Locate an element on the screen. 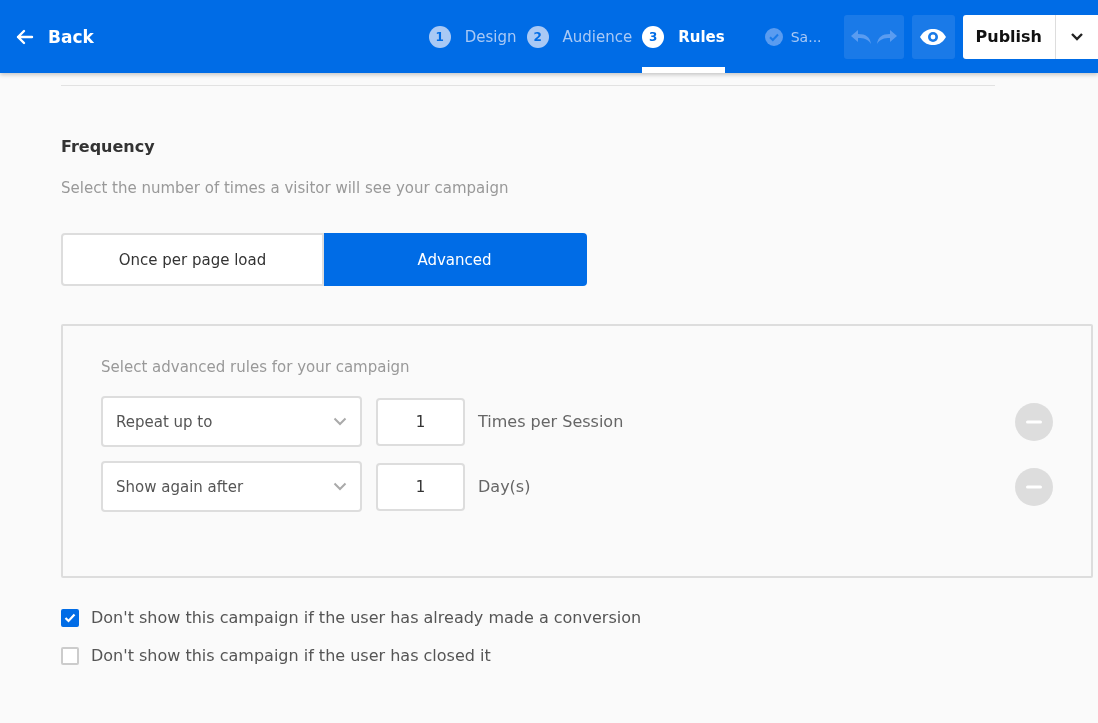 The height and width of the screenshot is (723, 1098). redo-icon is located at coordinates (886, 36).